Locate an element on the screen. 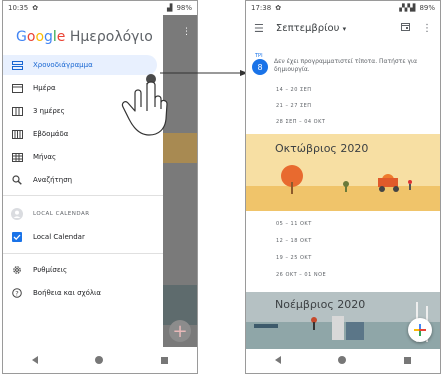  week-range: 21 – 27 ΣΕΠ is located at coordinates (294, 106).